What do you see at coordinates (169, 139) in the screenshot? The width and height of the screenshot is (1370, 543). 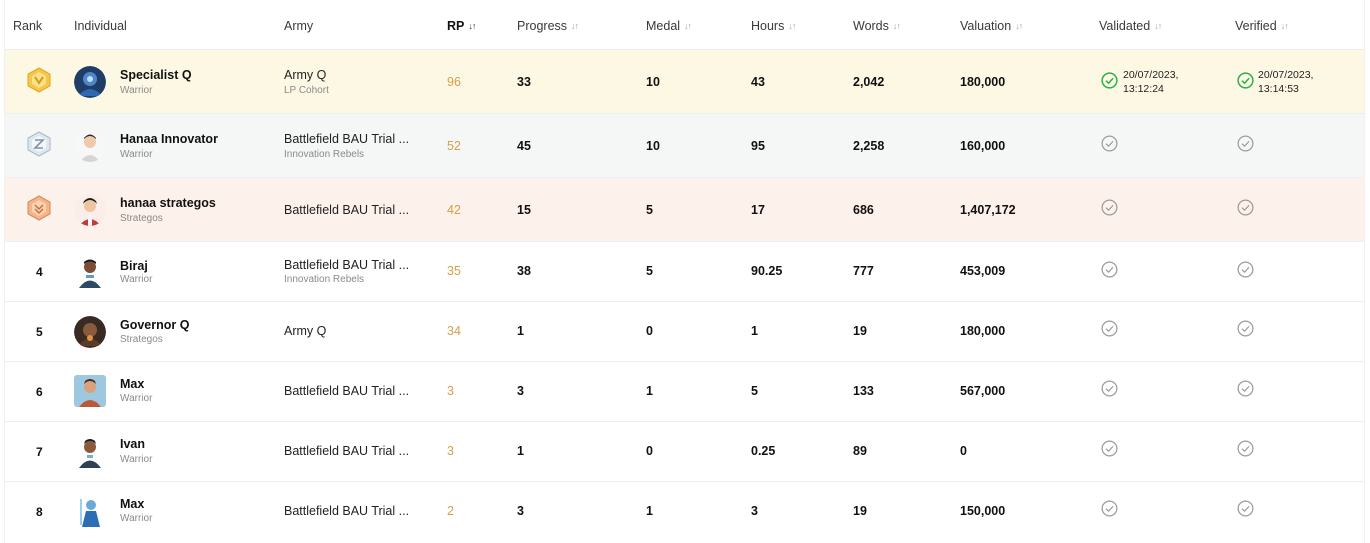 I see `individual-name: Hanaa Innovator` at bounding box center [169, 139].